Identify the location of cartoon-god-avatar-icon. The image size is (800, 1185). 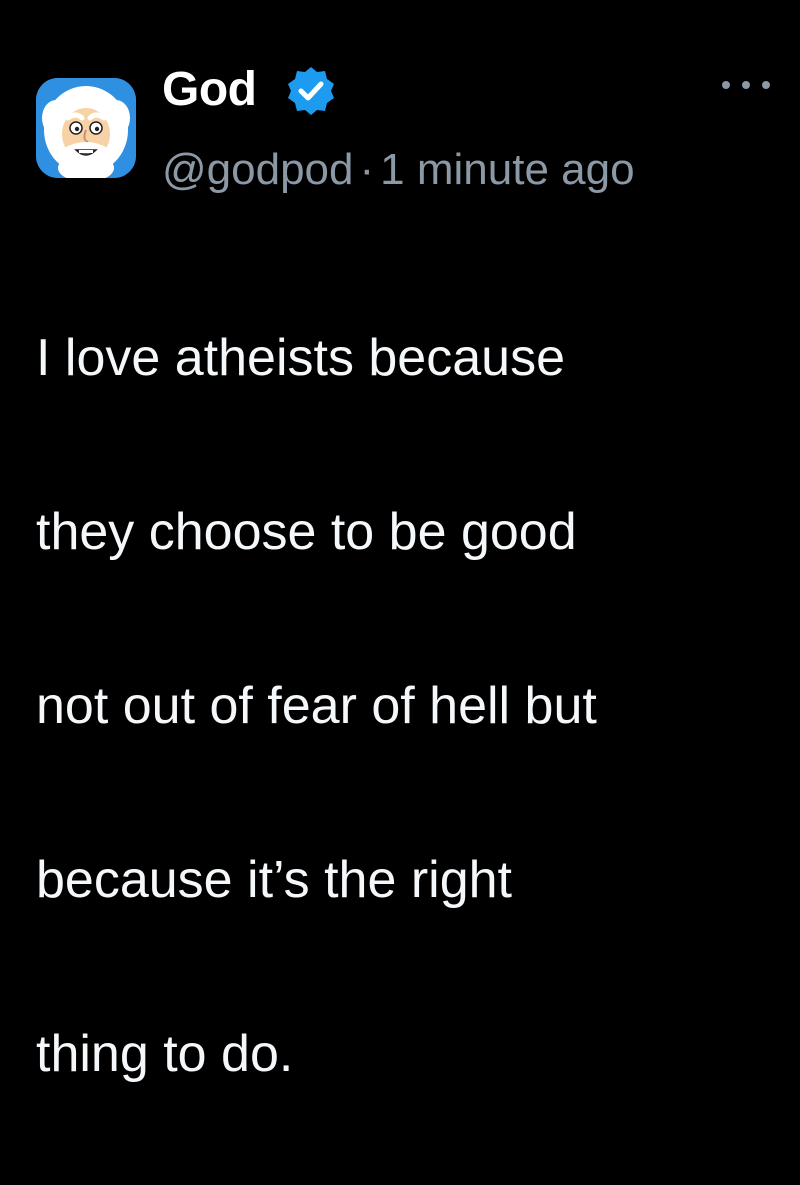
(86, 128).